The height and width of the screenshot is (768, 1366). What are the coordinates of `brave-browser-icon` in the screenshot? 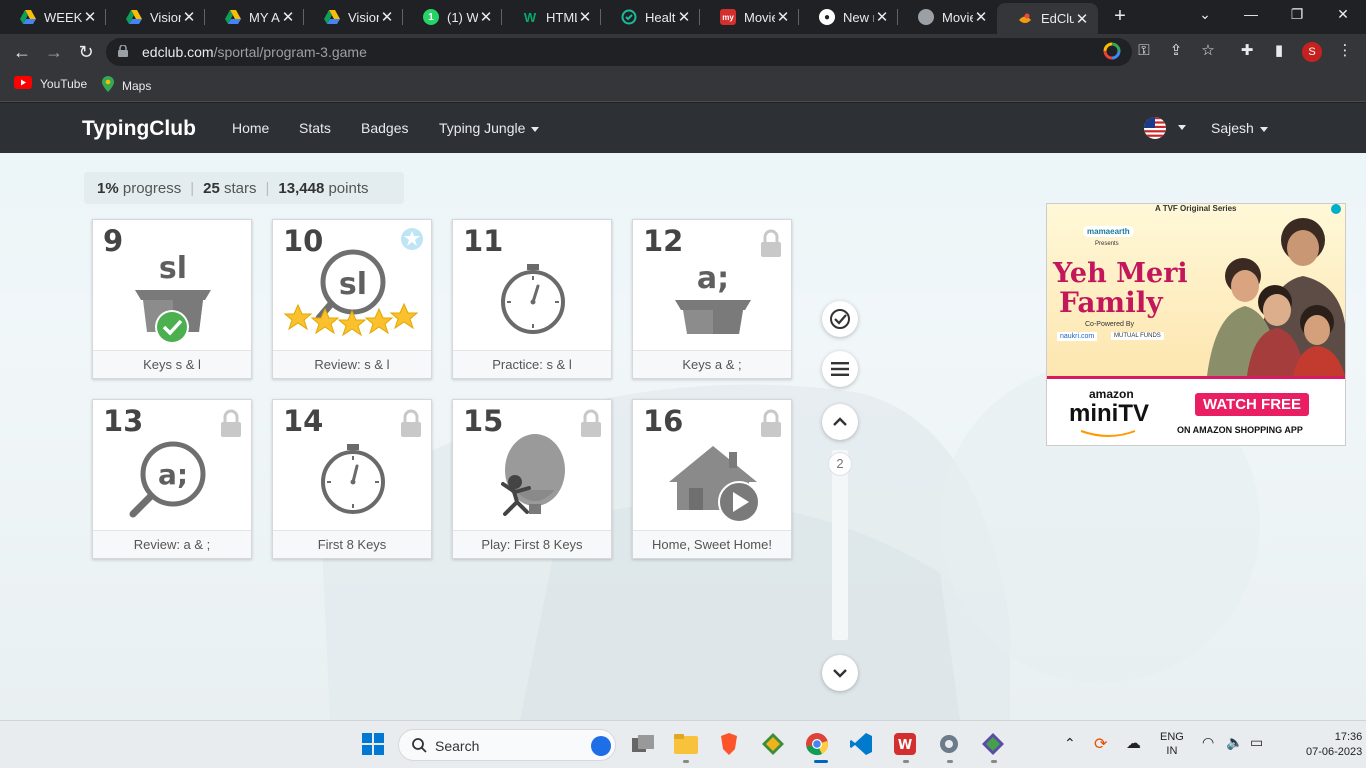 It's located at (729, 744).